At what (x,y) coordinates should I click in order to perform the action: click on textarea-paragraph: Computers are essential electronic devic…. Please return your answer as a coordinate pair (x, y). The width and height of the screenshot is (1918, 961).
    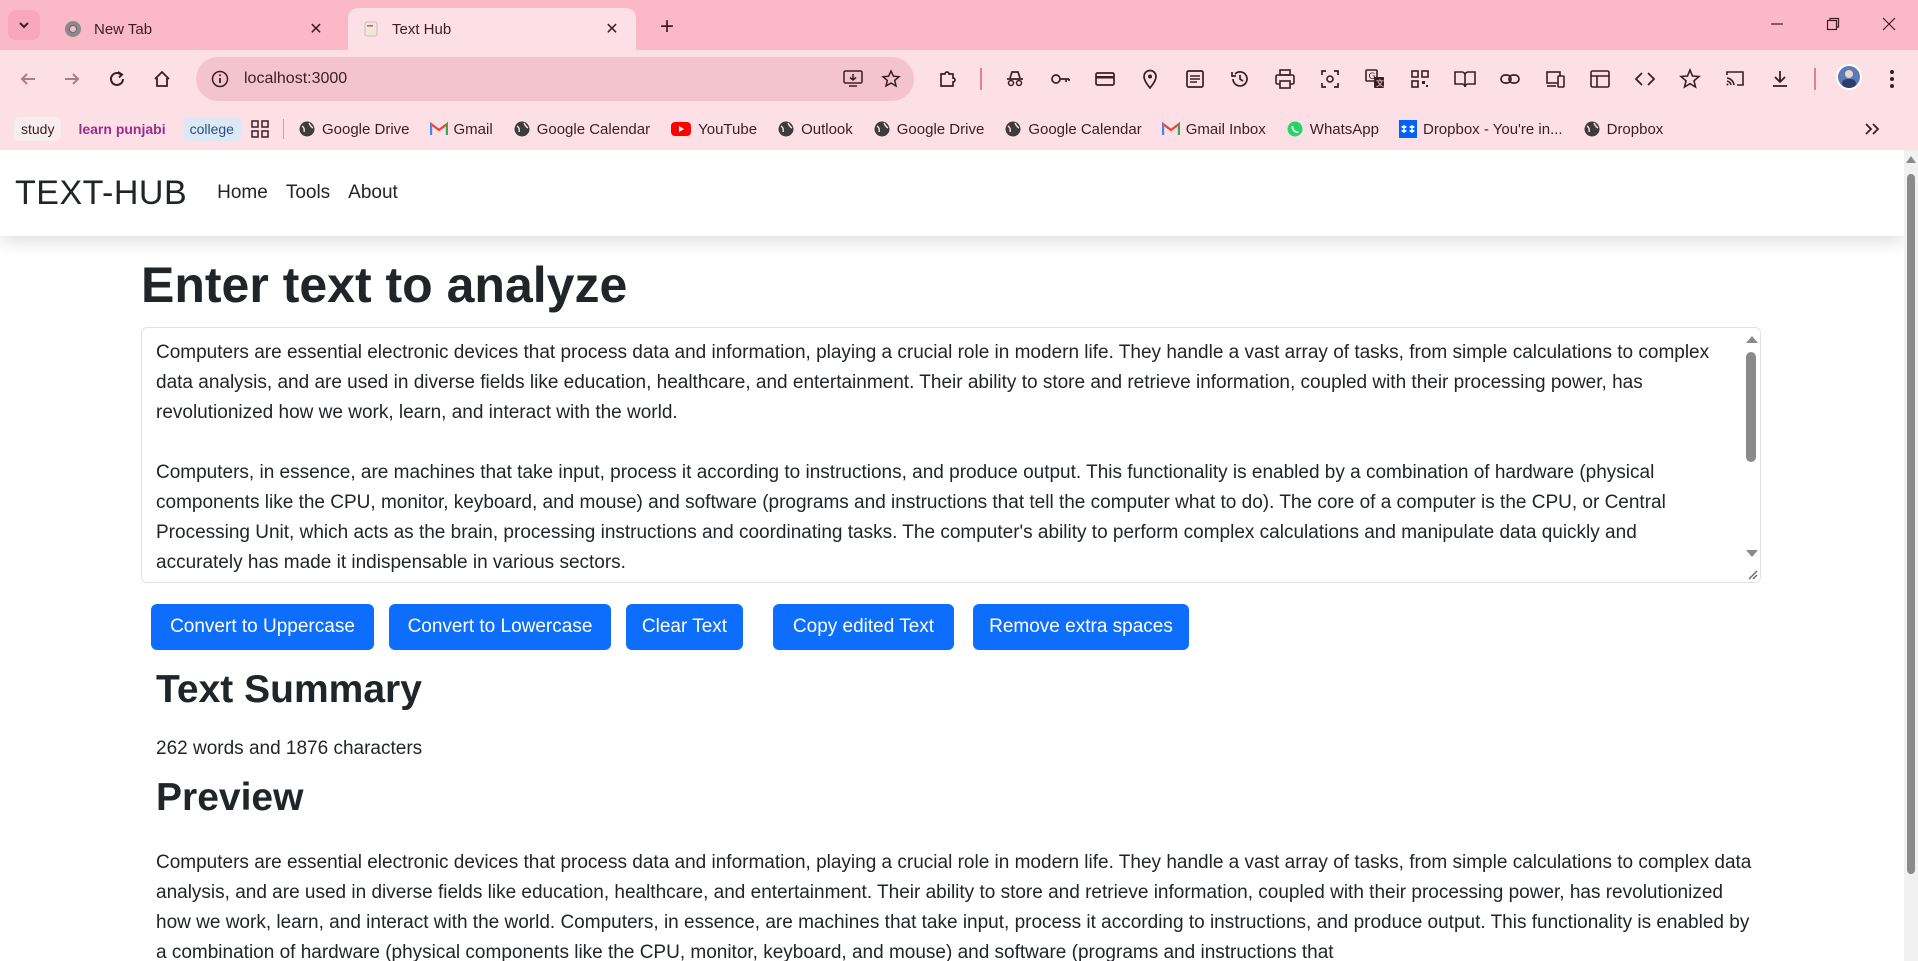
    Looking at the image, I should click on (933, 382).